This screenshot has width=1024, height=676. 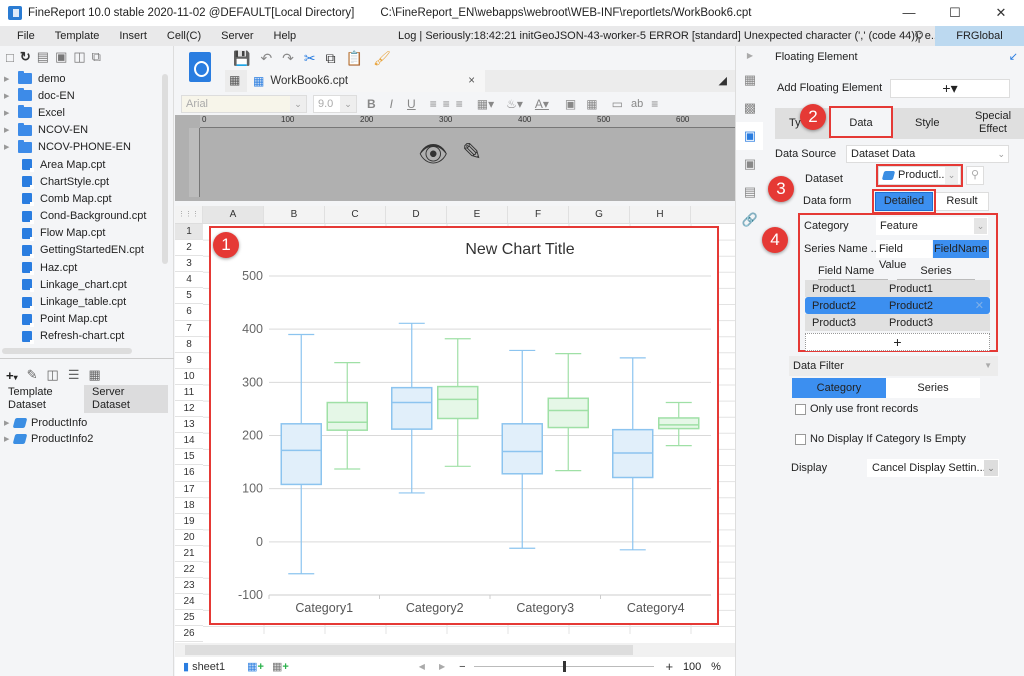 What do you see at coordinates (391, 104) in the screenshot?
I see `italic-icon: I` at bounding box center [391, 104].